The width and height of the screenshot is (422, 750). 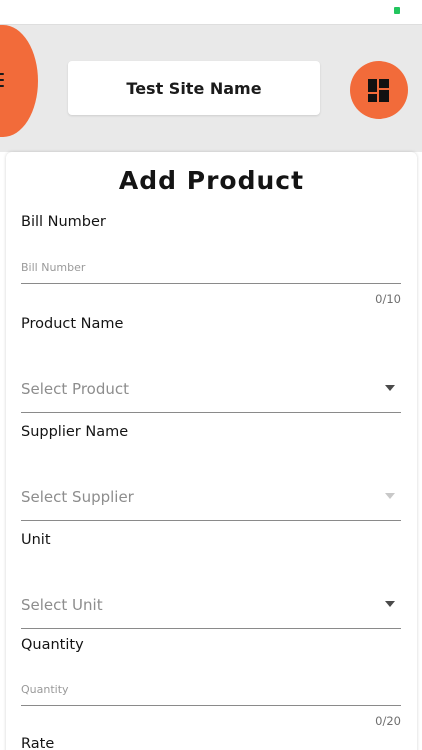 I want to click on form-title: Add Product, so click(x=211, y=180).